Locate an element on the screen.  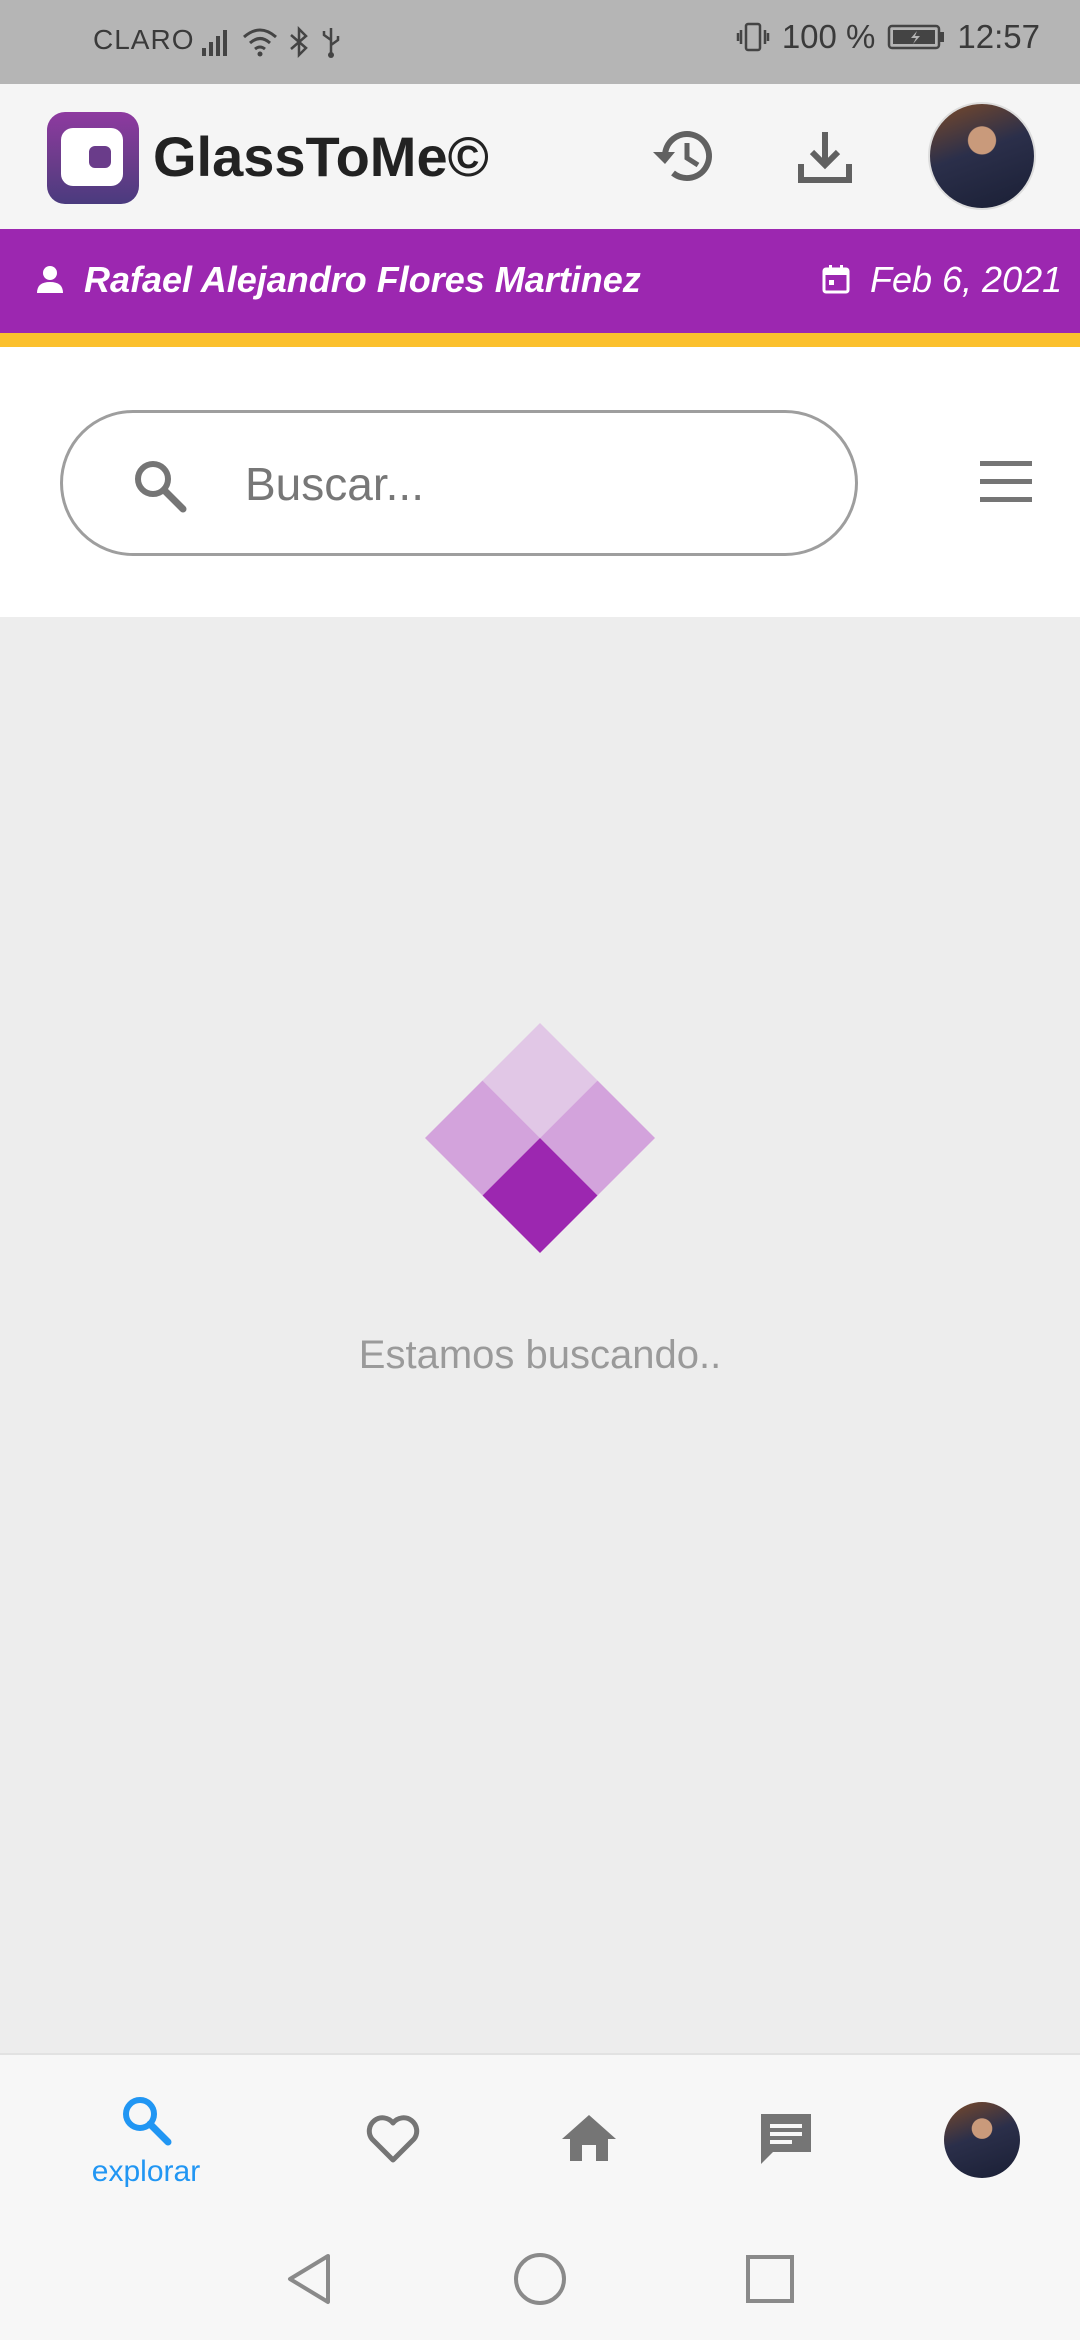
person-icon is located at coordinates (50, 281).